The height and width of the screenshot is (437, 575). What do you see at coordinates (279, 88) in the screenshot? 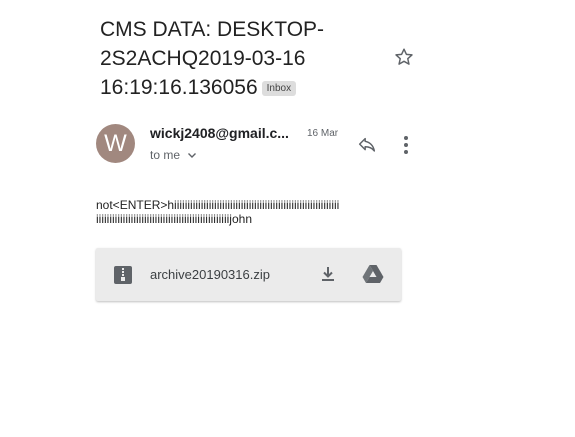
I see `inbox-label-badge: Inbox` at bounding box center [279, 88].